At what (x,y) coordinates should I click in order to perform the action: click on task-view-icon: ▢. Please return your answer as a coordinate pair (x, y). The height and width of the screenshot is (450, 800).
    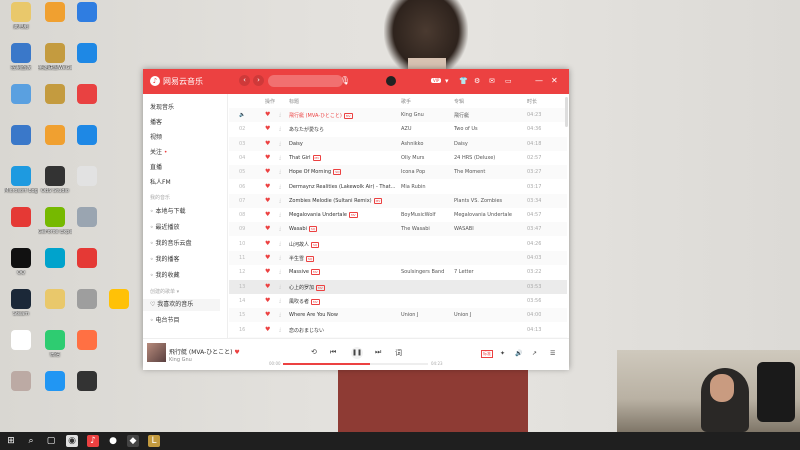
    Looking at the image, I should click on (51, 441).